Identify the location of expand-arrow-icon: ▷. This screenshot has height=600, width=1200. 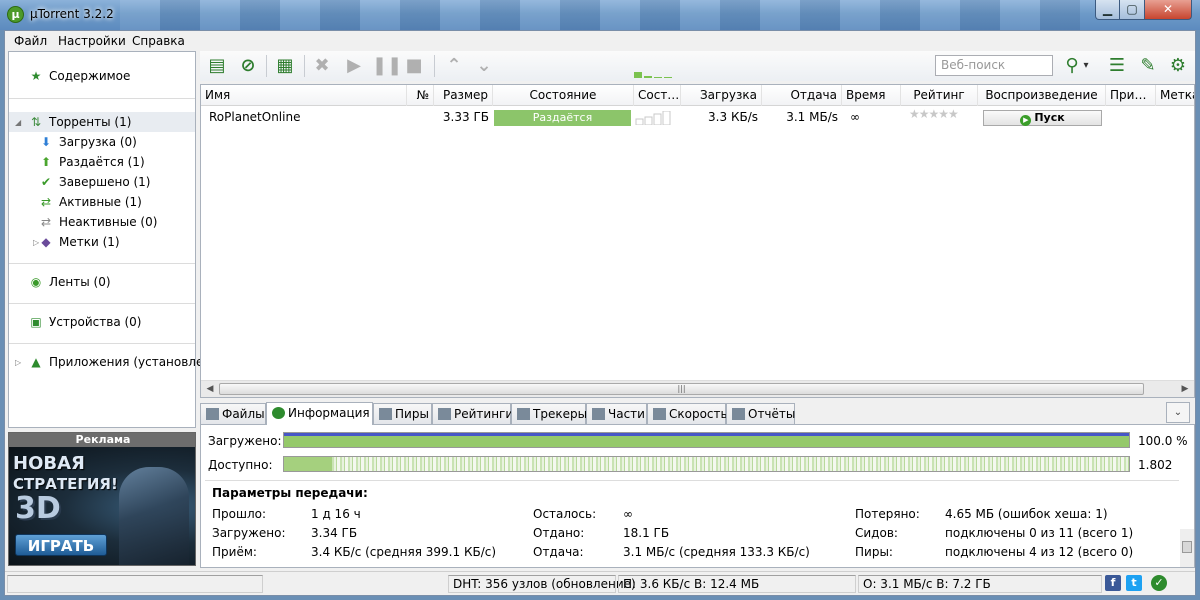
(18, 362).